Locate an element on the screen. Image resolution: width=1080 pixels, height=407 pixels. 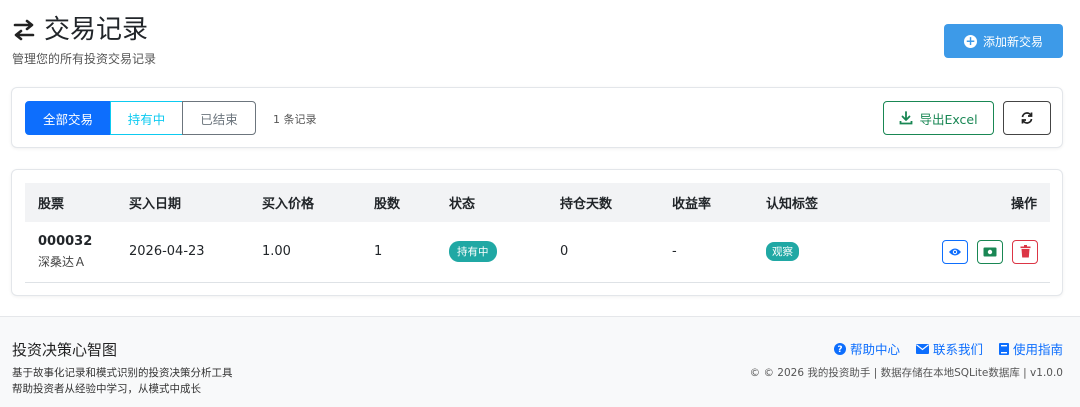
actions-cell is located at coordinates (983, 252).